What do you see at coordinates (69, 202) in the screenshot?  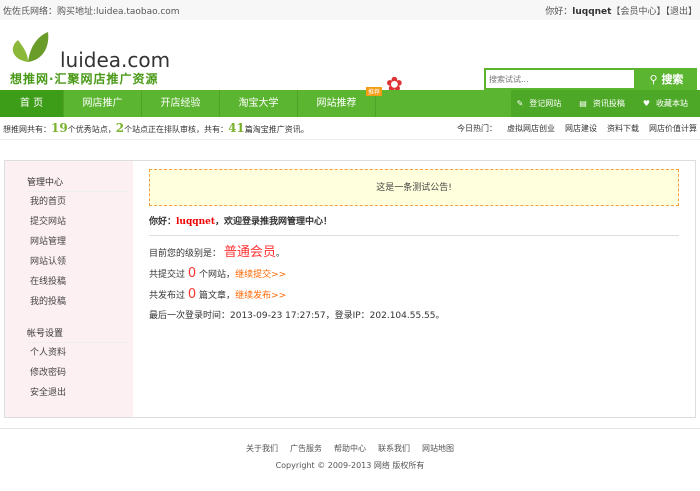 I see `sidebar-item-home: 我的首页` at bounding box center [69, 202].